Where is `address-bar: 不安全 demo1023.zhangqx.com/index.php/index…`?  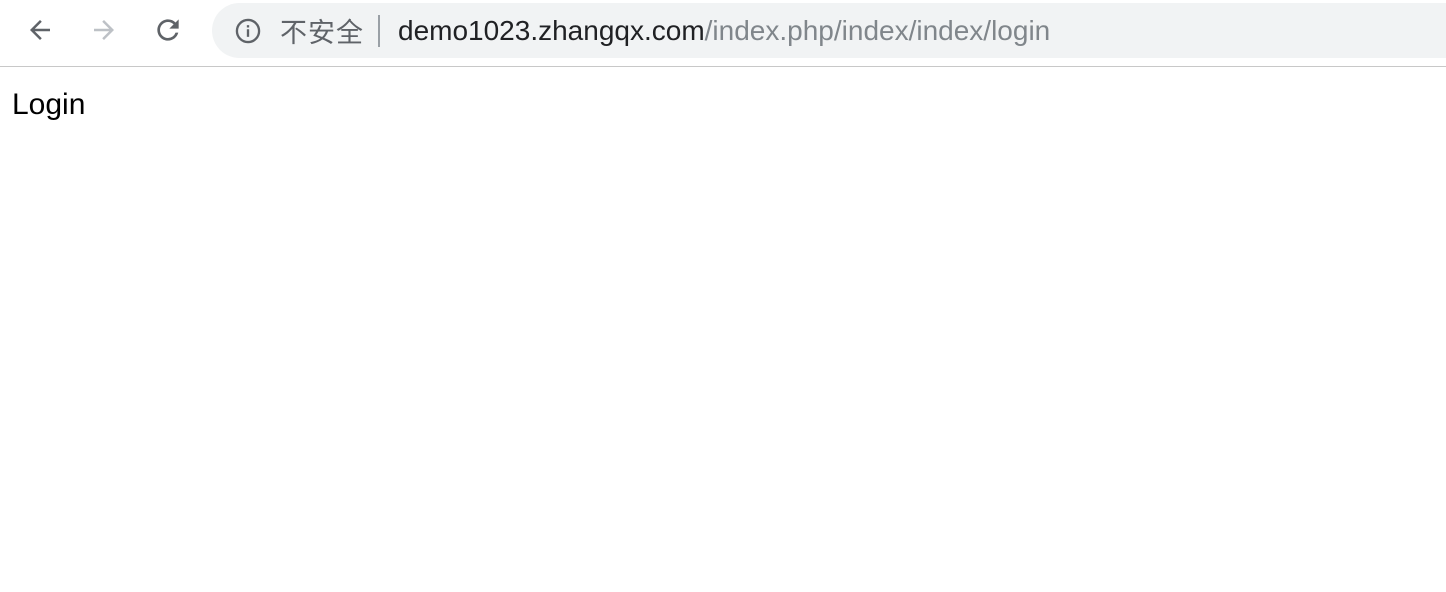 address-bar: 不安全 demo1023.zhangqx.com/index.php/index… is located at coordinates (829, 30).